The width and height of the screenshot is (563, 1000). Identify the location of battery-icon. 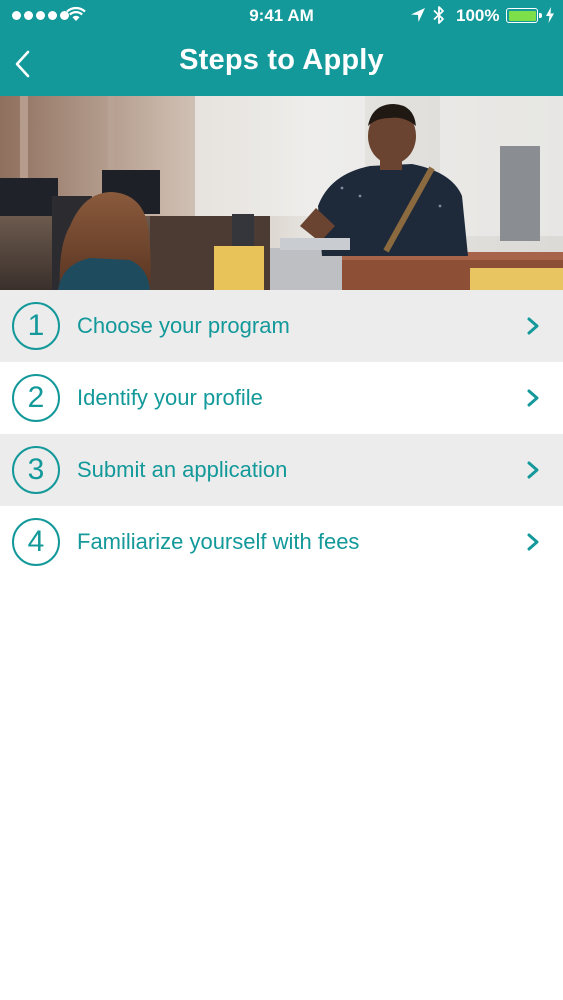
(524, 15).